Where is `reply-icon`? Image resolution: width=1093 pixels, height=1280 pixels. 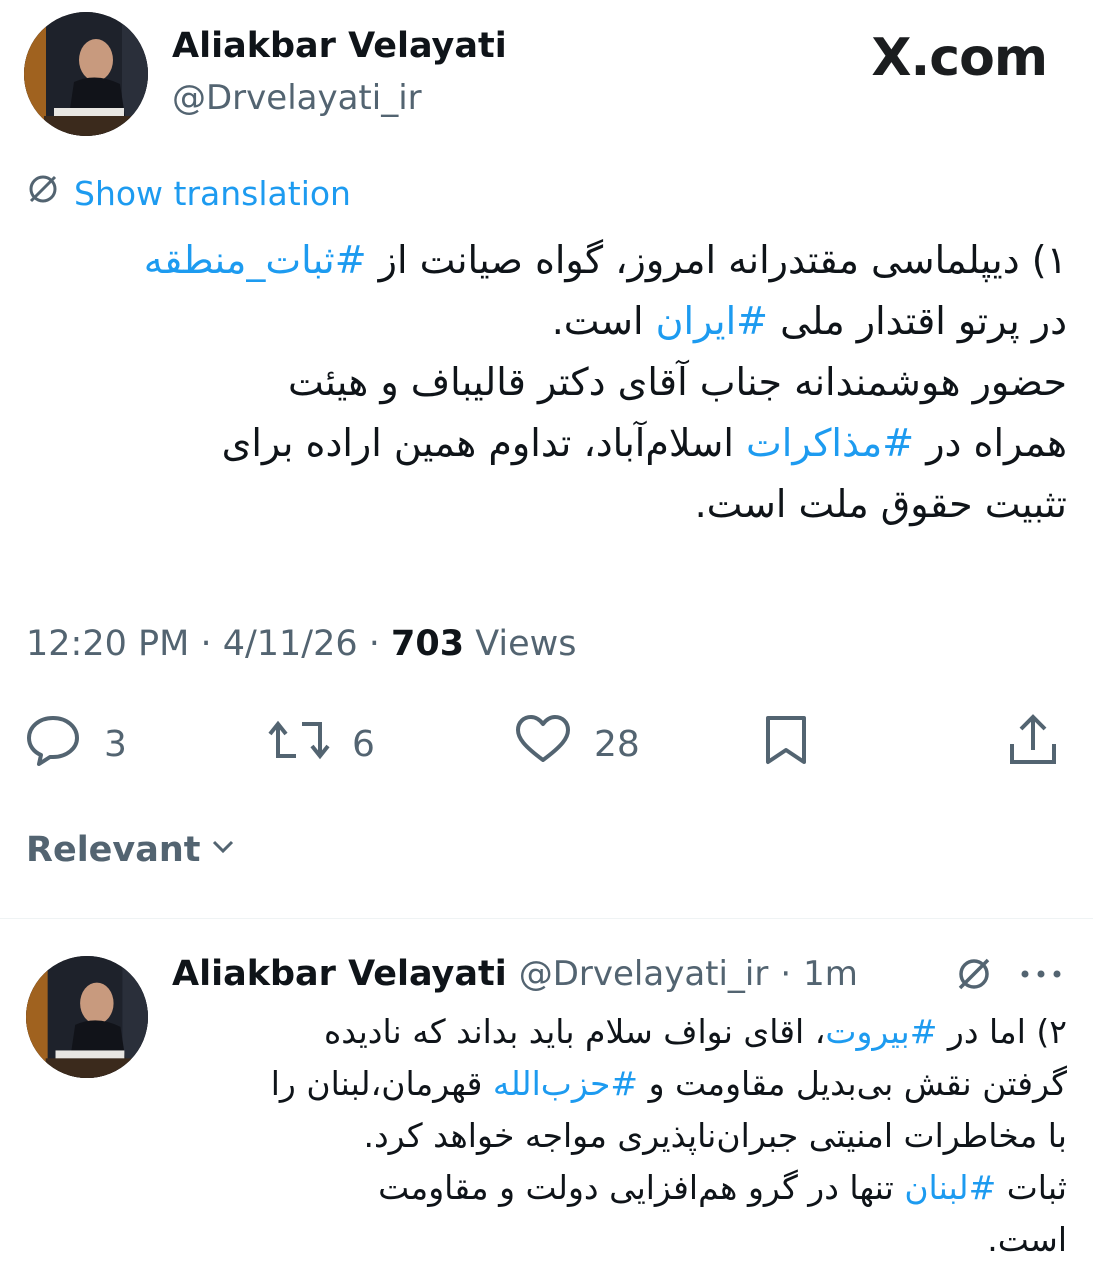
reply-icon is located at coordinates (53, 744).